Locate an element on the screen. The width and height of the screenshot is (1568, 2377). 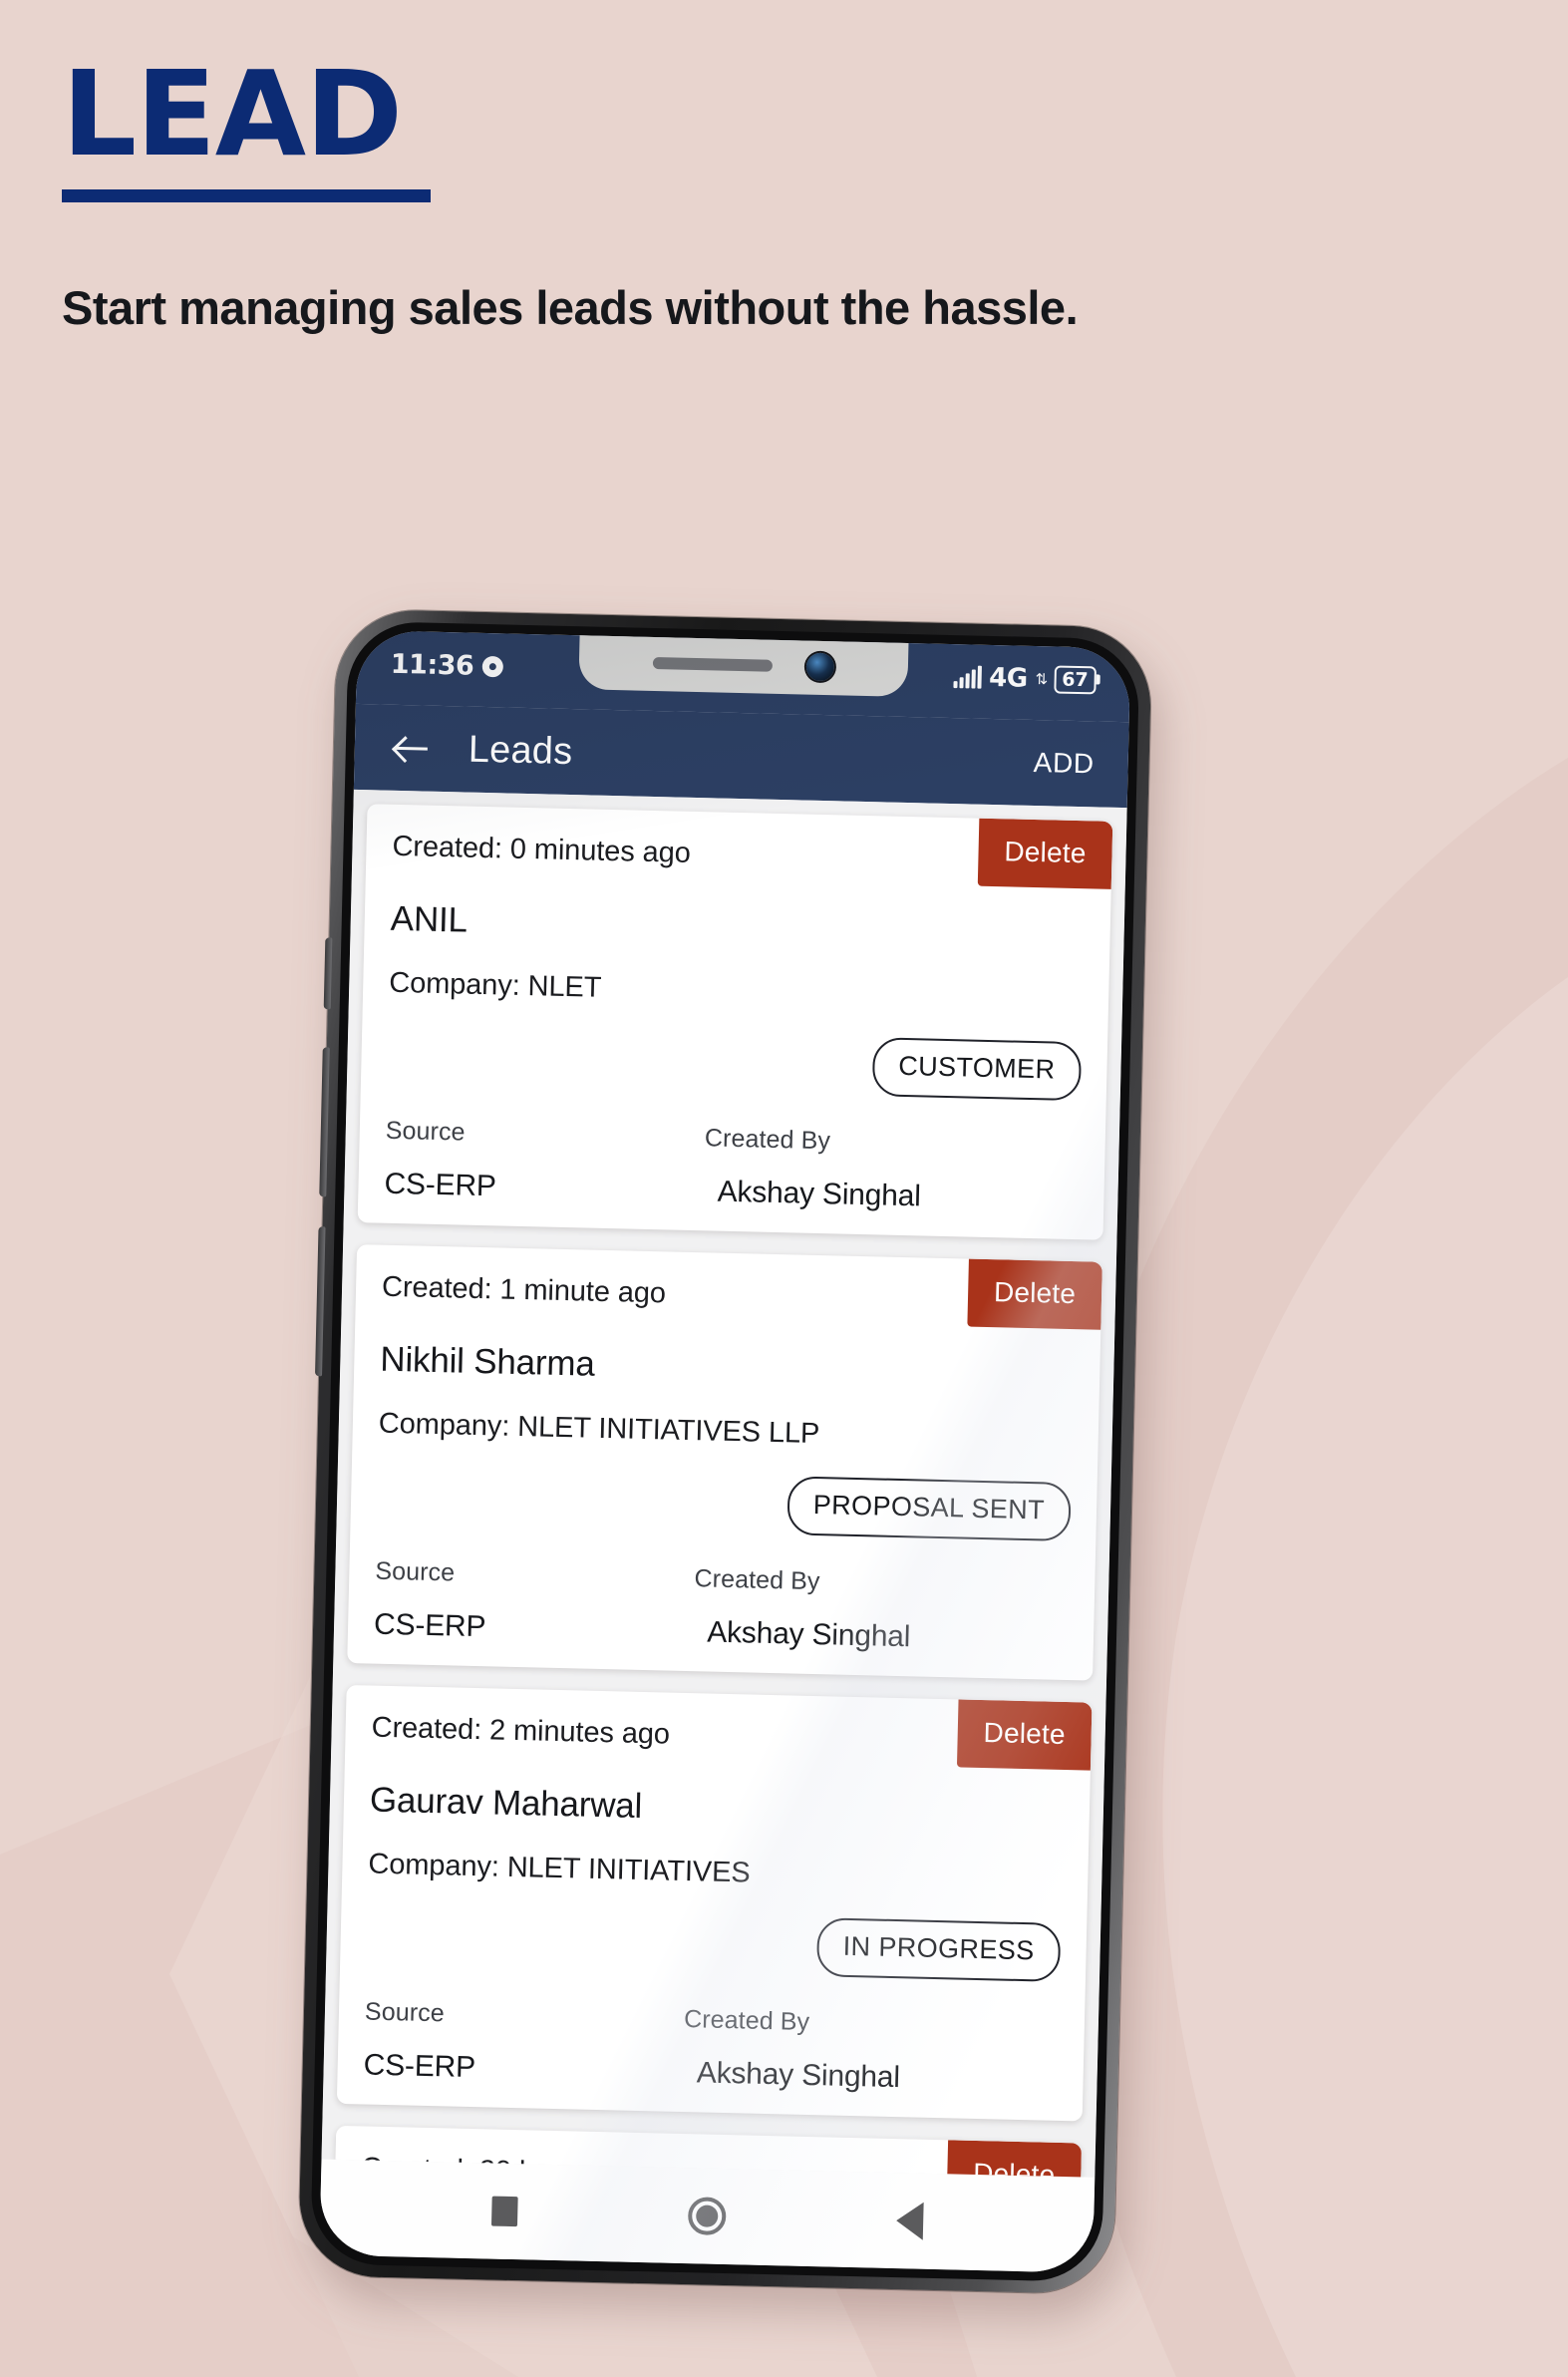
title-underline is located at coordinates (246, 196).